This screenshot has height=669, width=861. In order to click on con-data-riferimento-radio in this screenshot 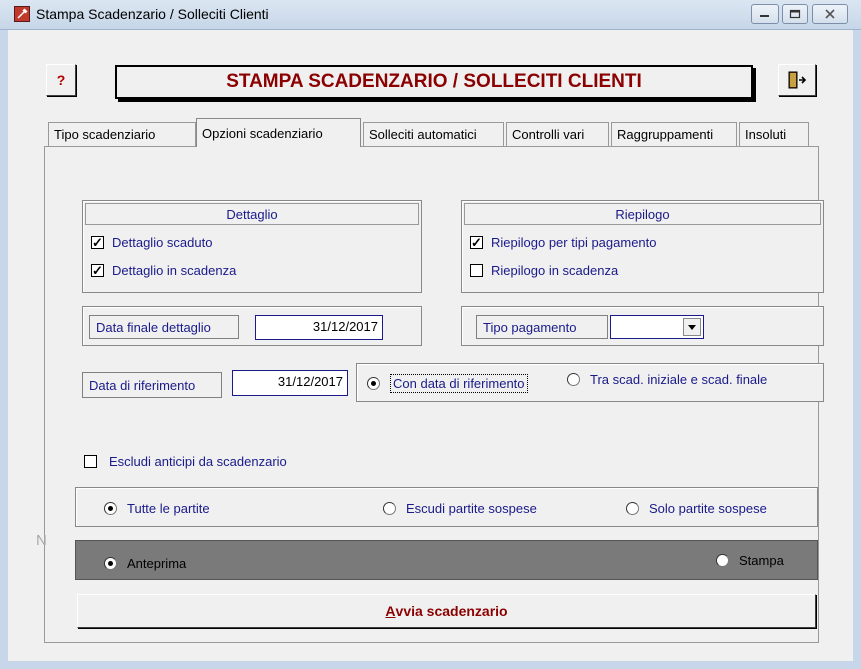, I will do `click(373, 383)`.